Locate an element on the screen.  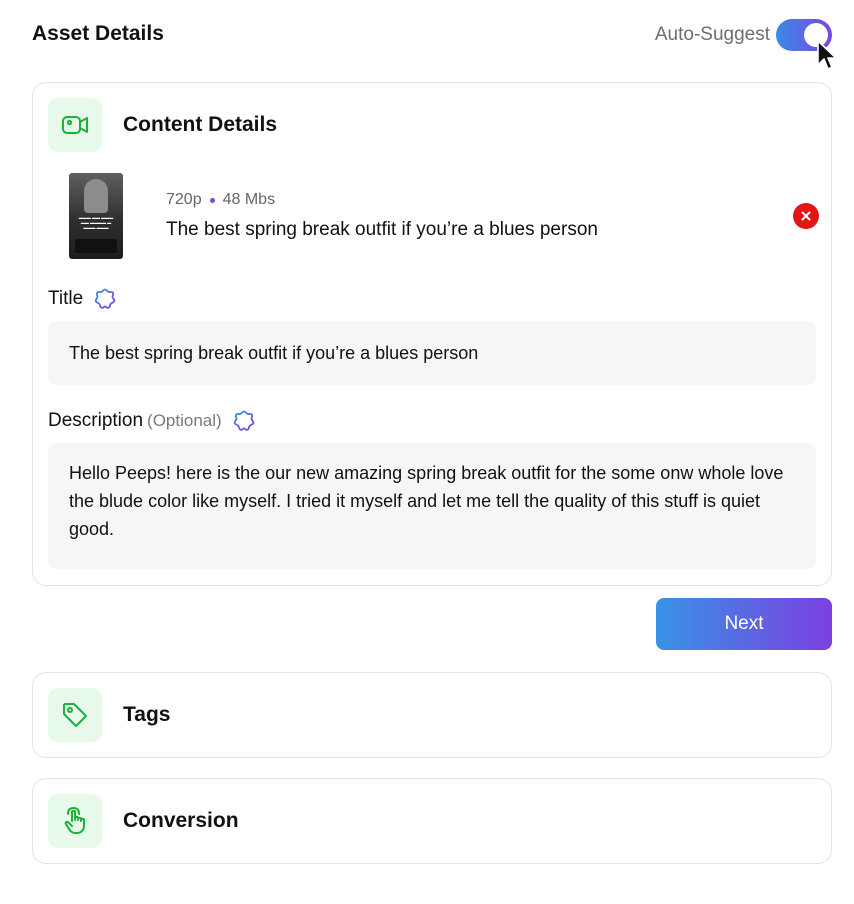
next-button: Next is located at coordinates (744, 624).